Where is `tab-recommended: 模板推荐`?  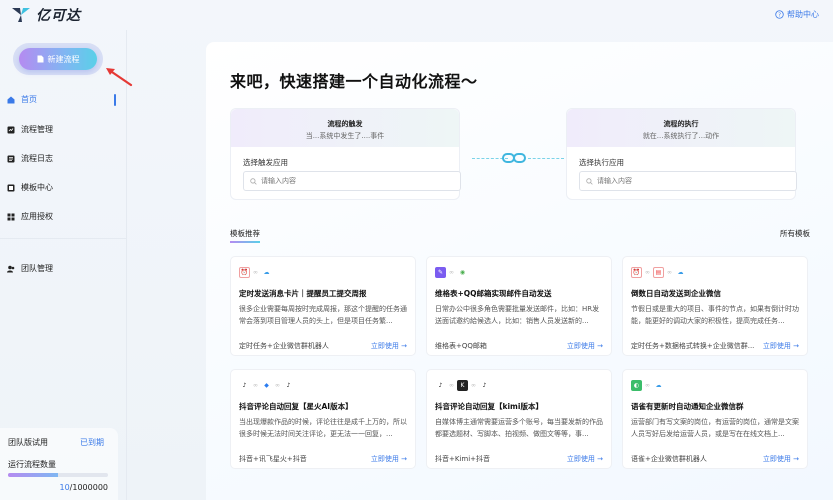
tab-recommended: 模板推荐 is located at coordinates (245, 233).